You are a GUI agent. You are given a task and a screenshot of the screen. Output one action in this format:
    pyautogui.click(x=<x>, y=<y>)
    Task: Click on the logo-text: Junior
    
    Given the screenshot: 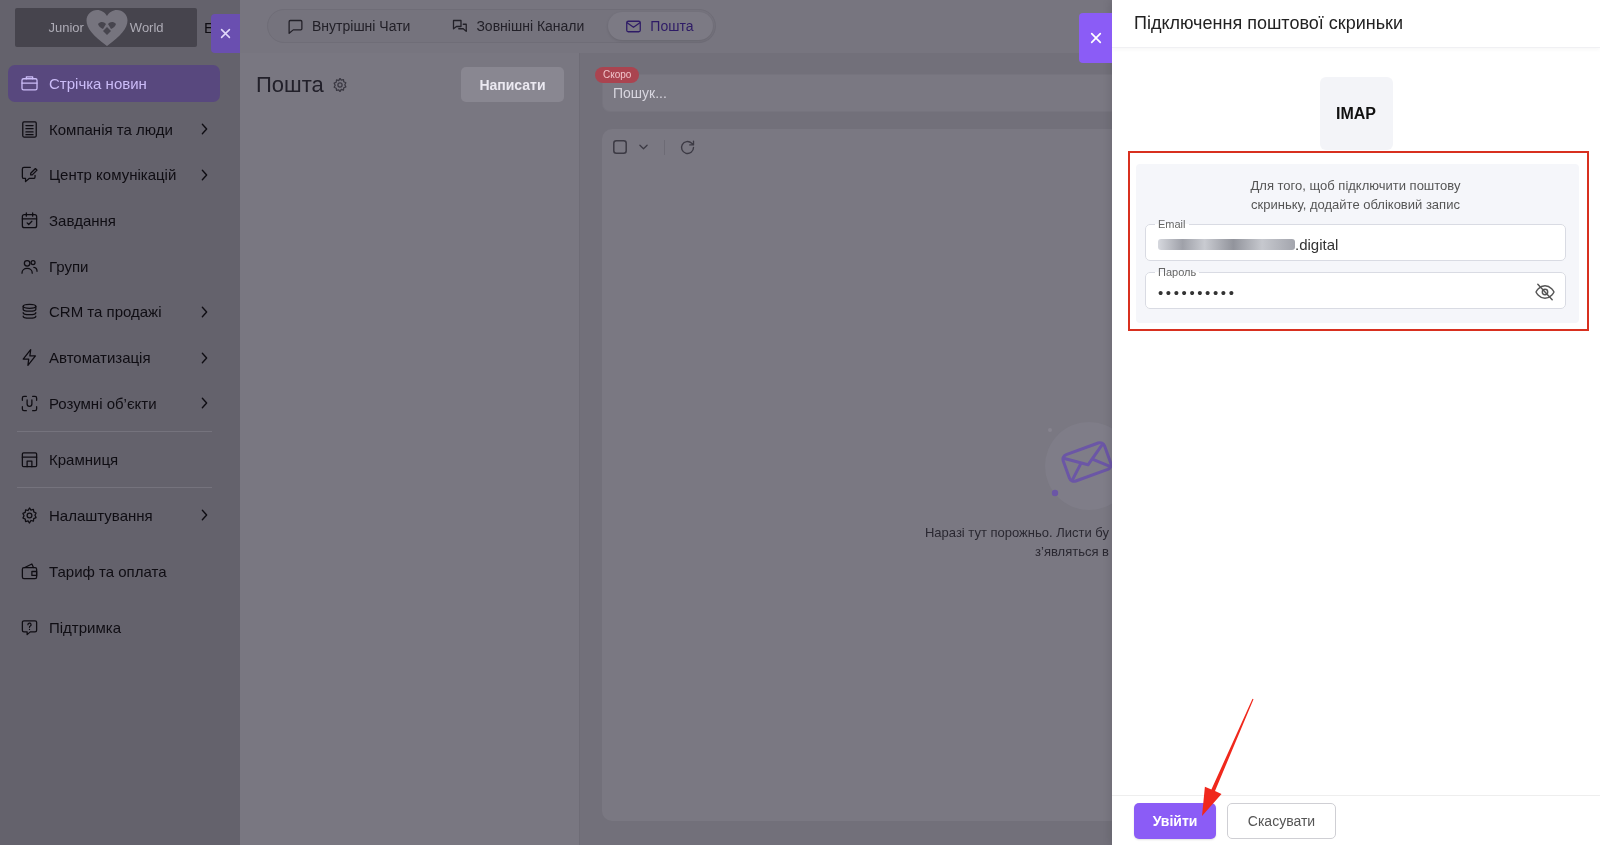 What is the action you would take?
    pyautogui.click(x=66, y=27)
    